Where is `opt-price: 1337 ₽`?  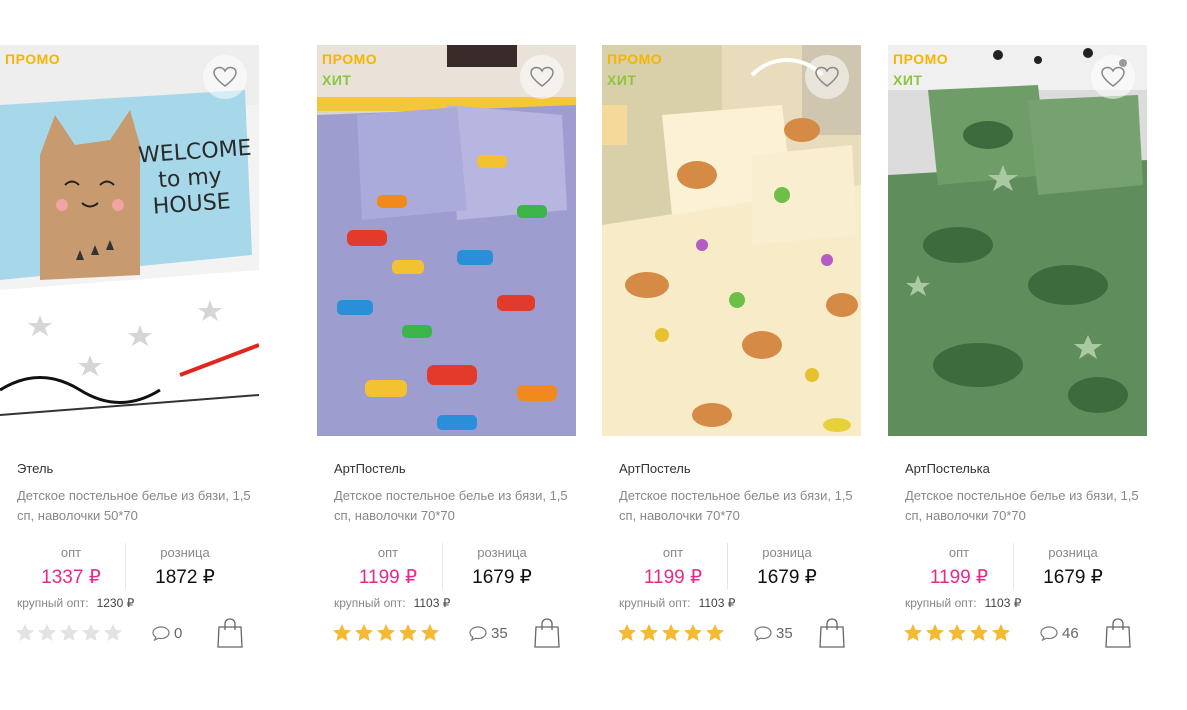
opt-price: 1337 ₽ is located at coordinates (71, 577).